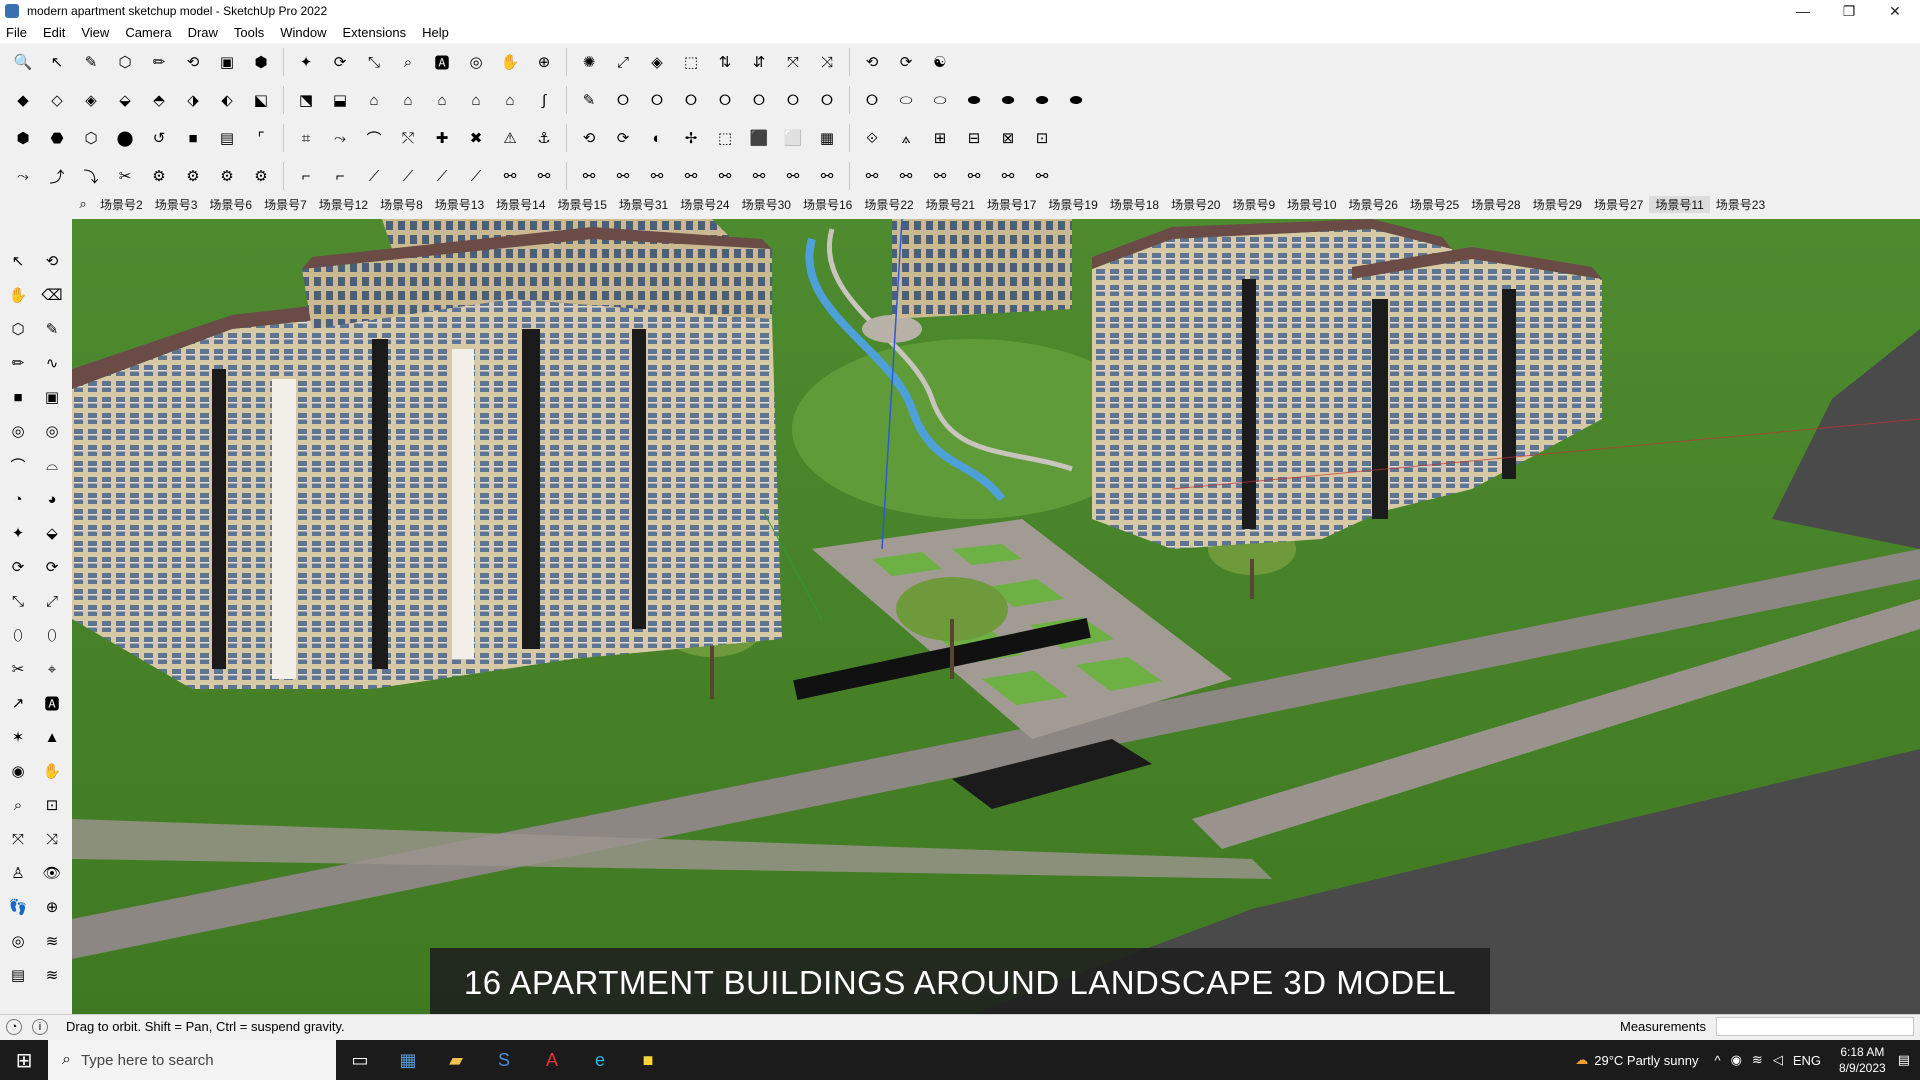  Describe the element at coordinates (1679, 204) in the screenshot. I see `scene-tab: 场景号11` at that location.